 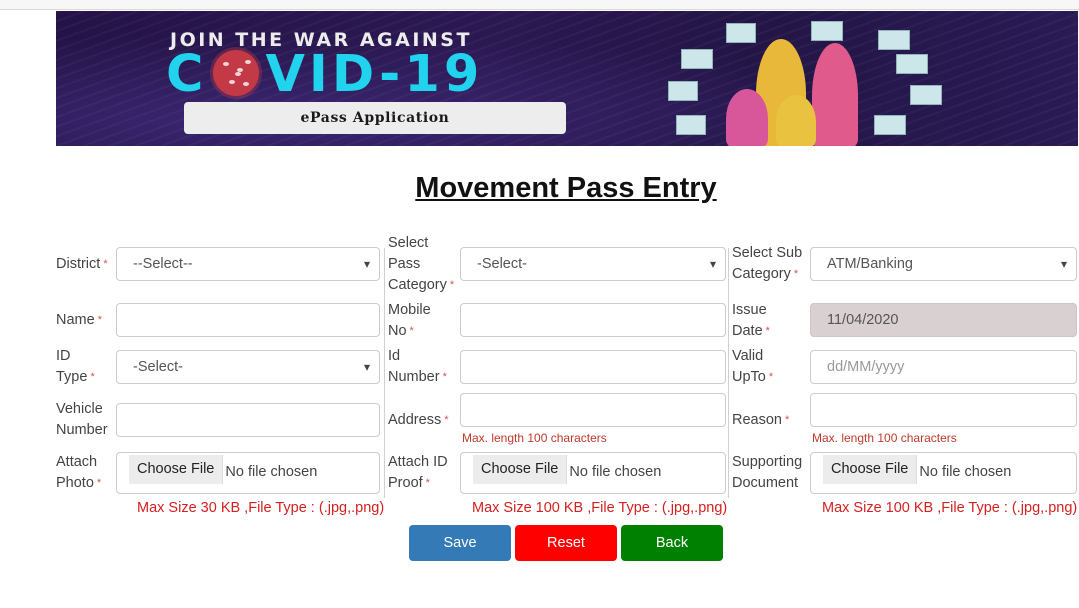 What do you see at coordinates (248, 320) in the screenshot?
I see `name-input` at bounding box center [248, 320].